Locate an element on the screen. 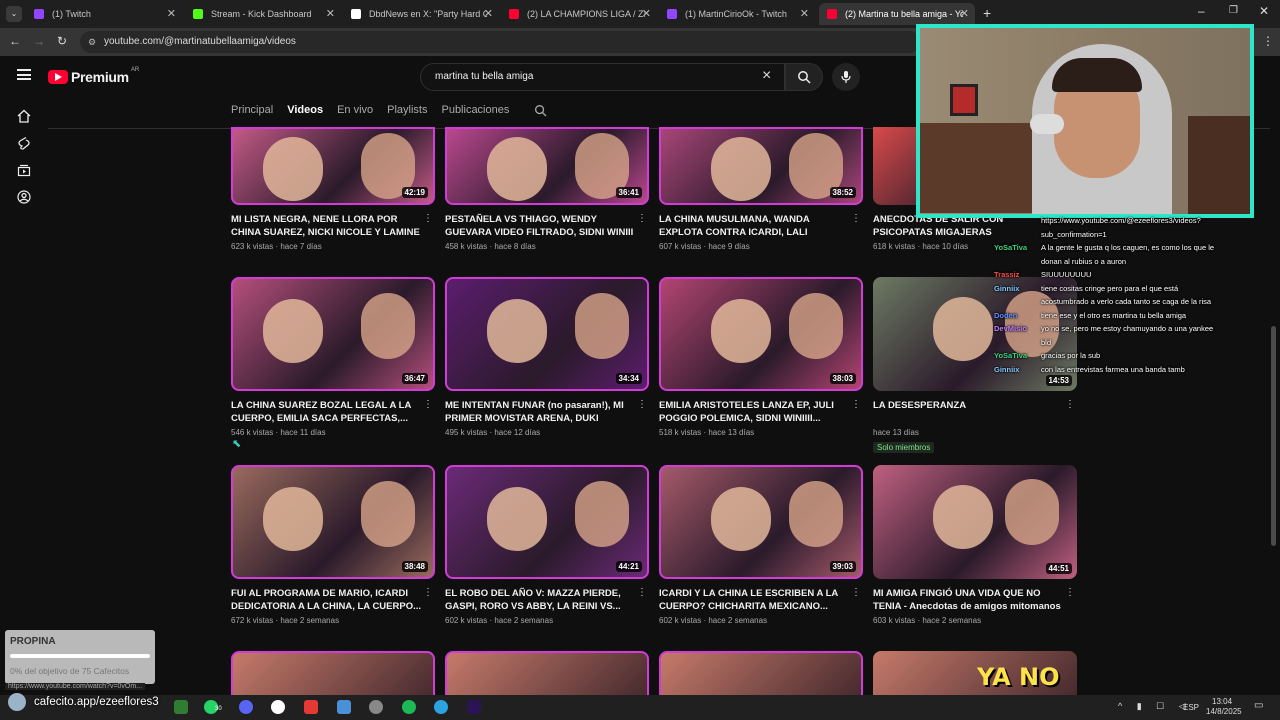  spotify-icon is located at coordinates (409, 707).